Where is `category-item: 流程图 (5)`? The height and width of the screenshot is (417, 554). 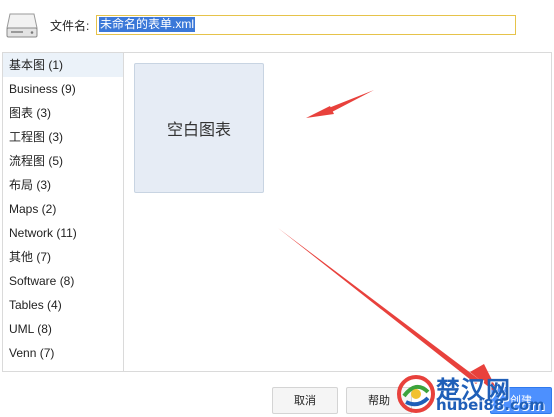
category-item: 流程图 (5) is located at coordinates (63, 161).